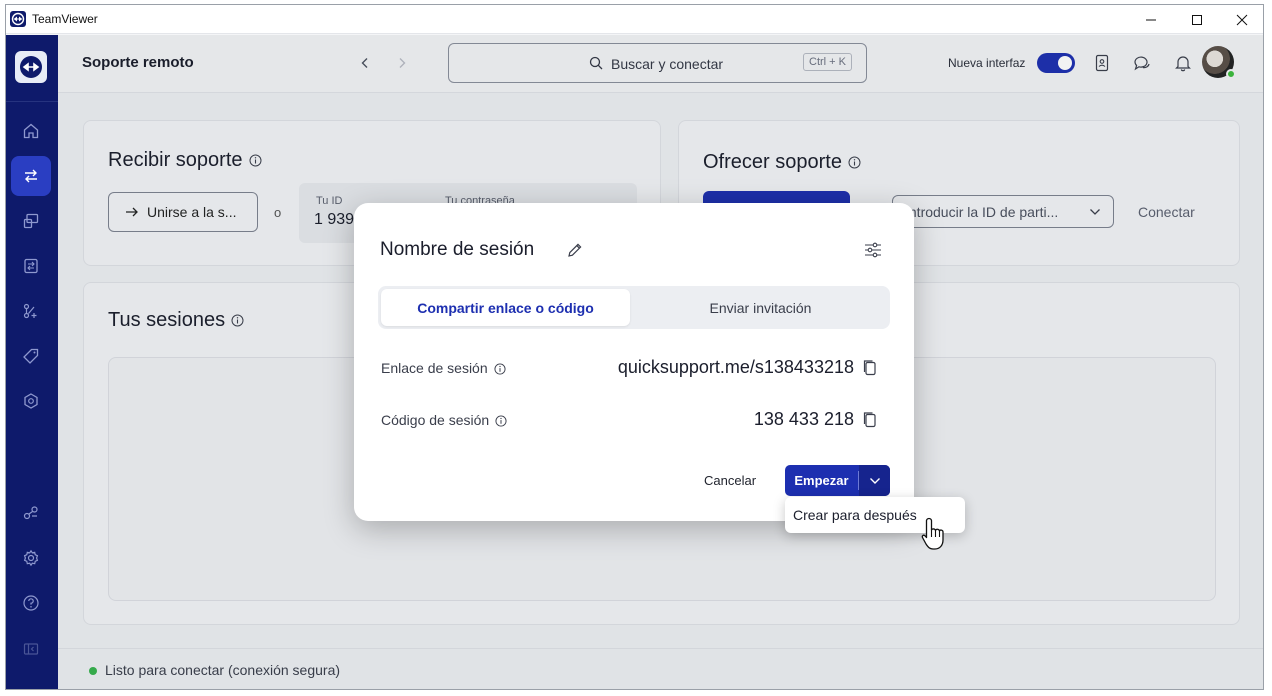 The image size is (1272, 696). I want to click on sidebar-item-home, so click(31, 131).